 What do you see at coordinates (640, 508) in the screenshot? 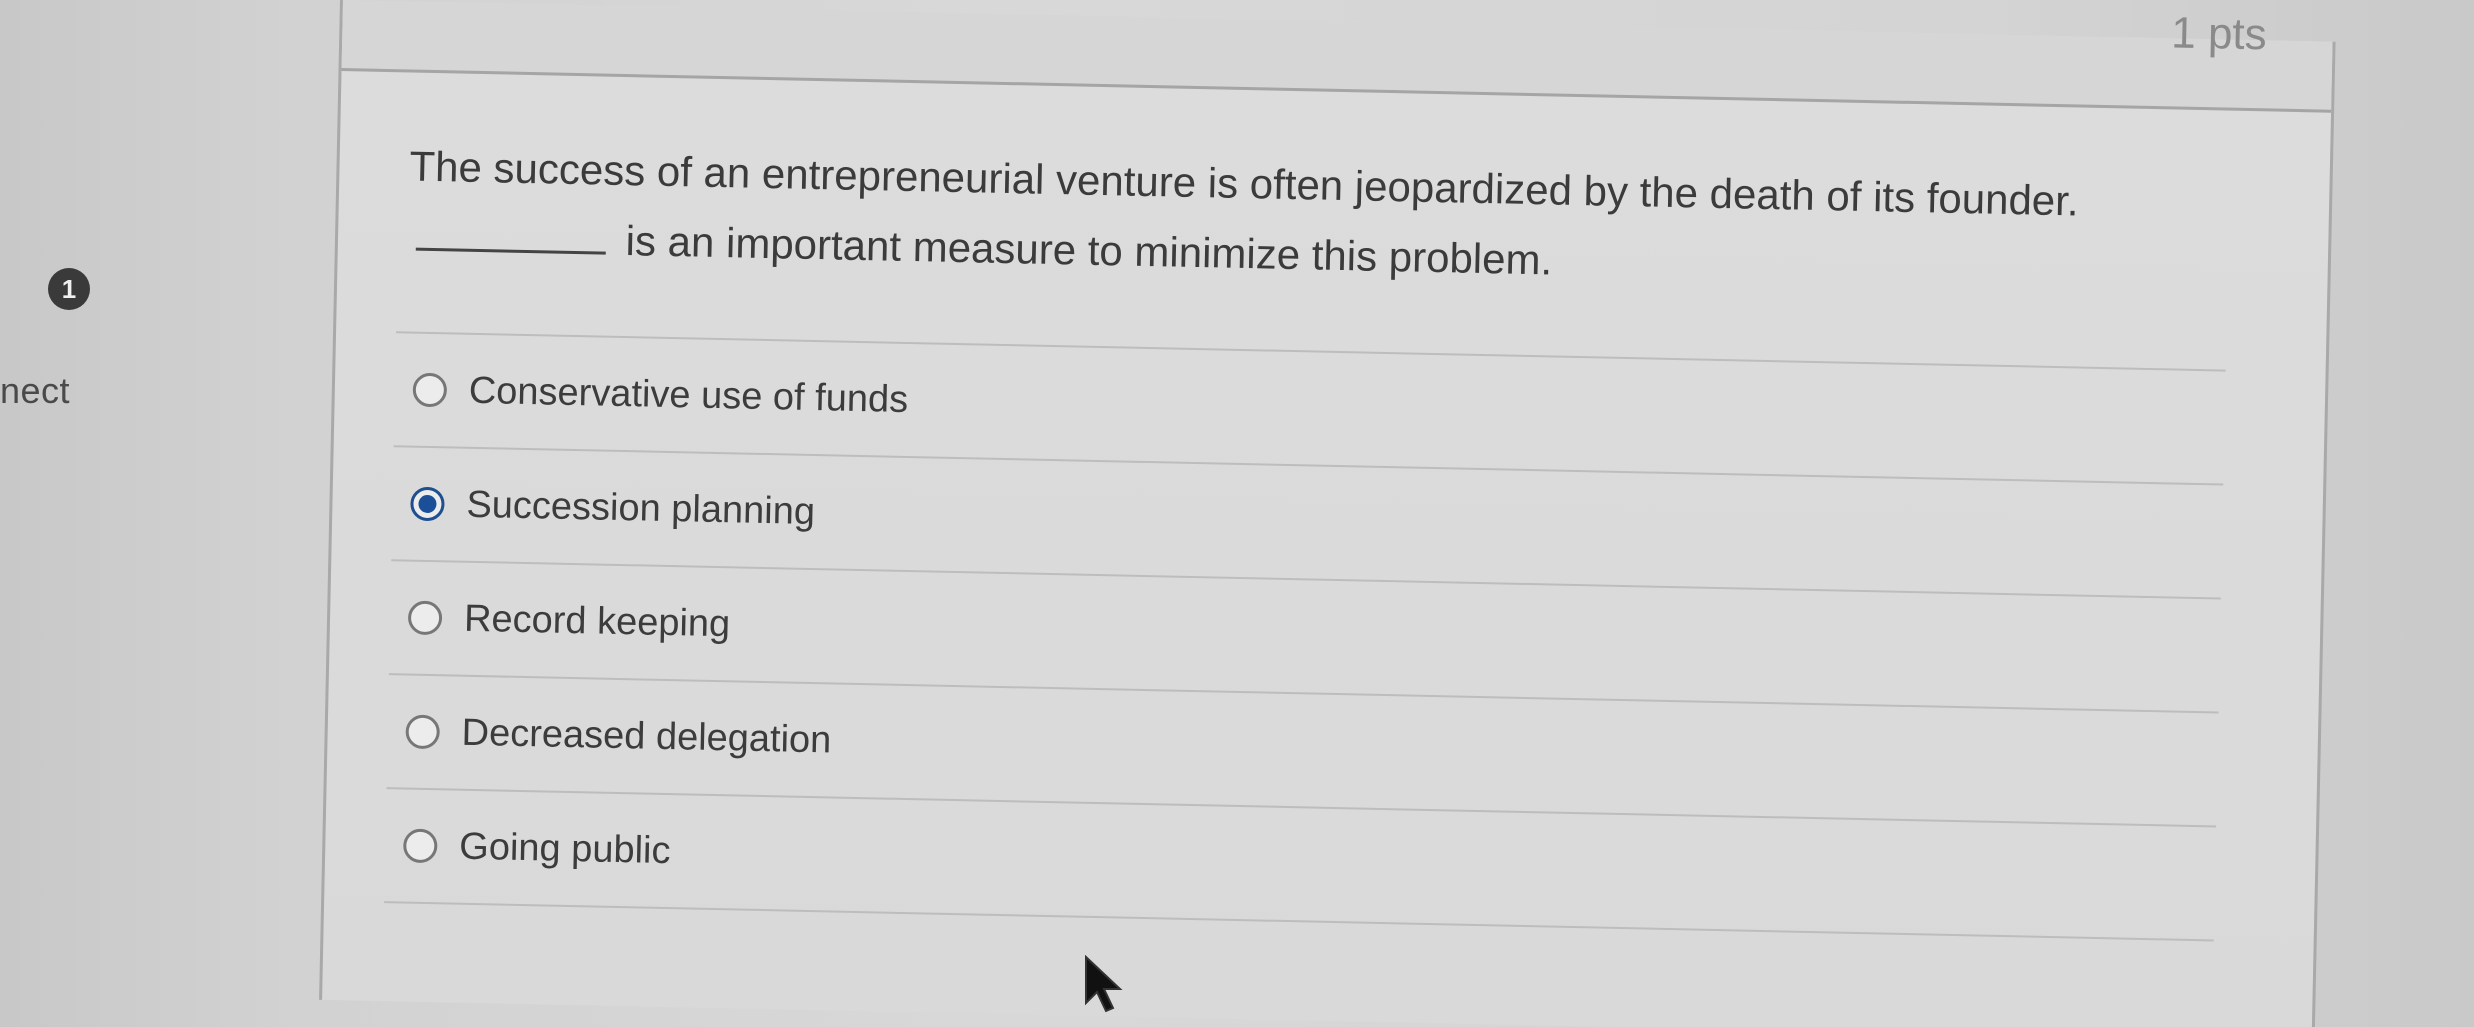
I see `answer-label: Succession planning` at bounding box center [640, 508].